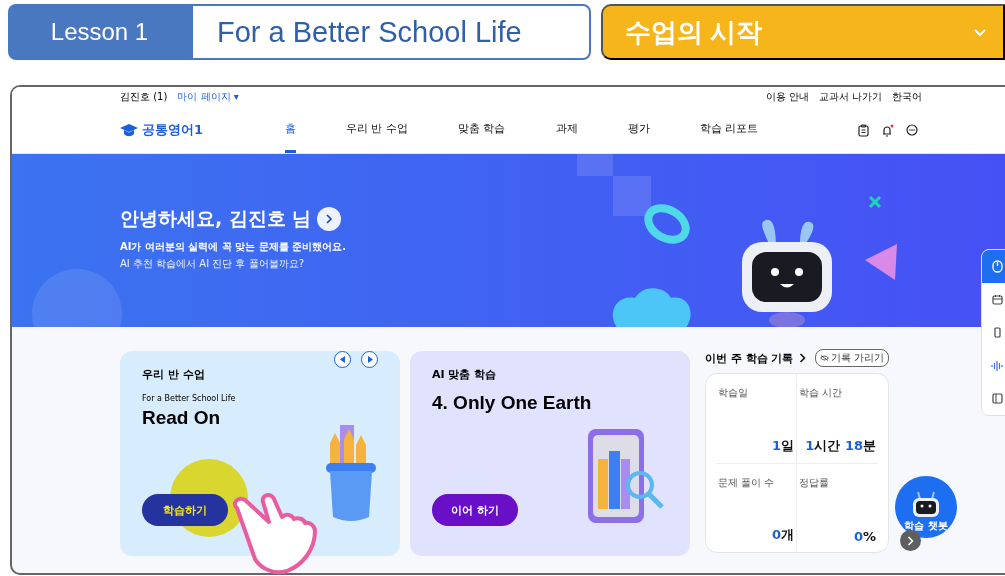 This screenshot has width=1005, height=576. I want to click on stat-label: 문제 풀이 수, so click(747, 482).